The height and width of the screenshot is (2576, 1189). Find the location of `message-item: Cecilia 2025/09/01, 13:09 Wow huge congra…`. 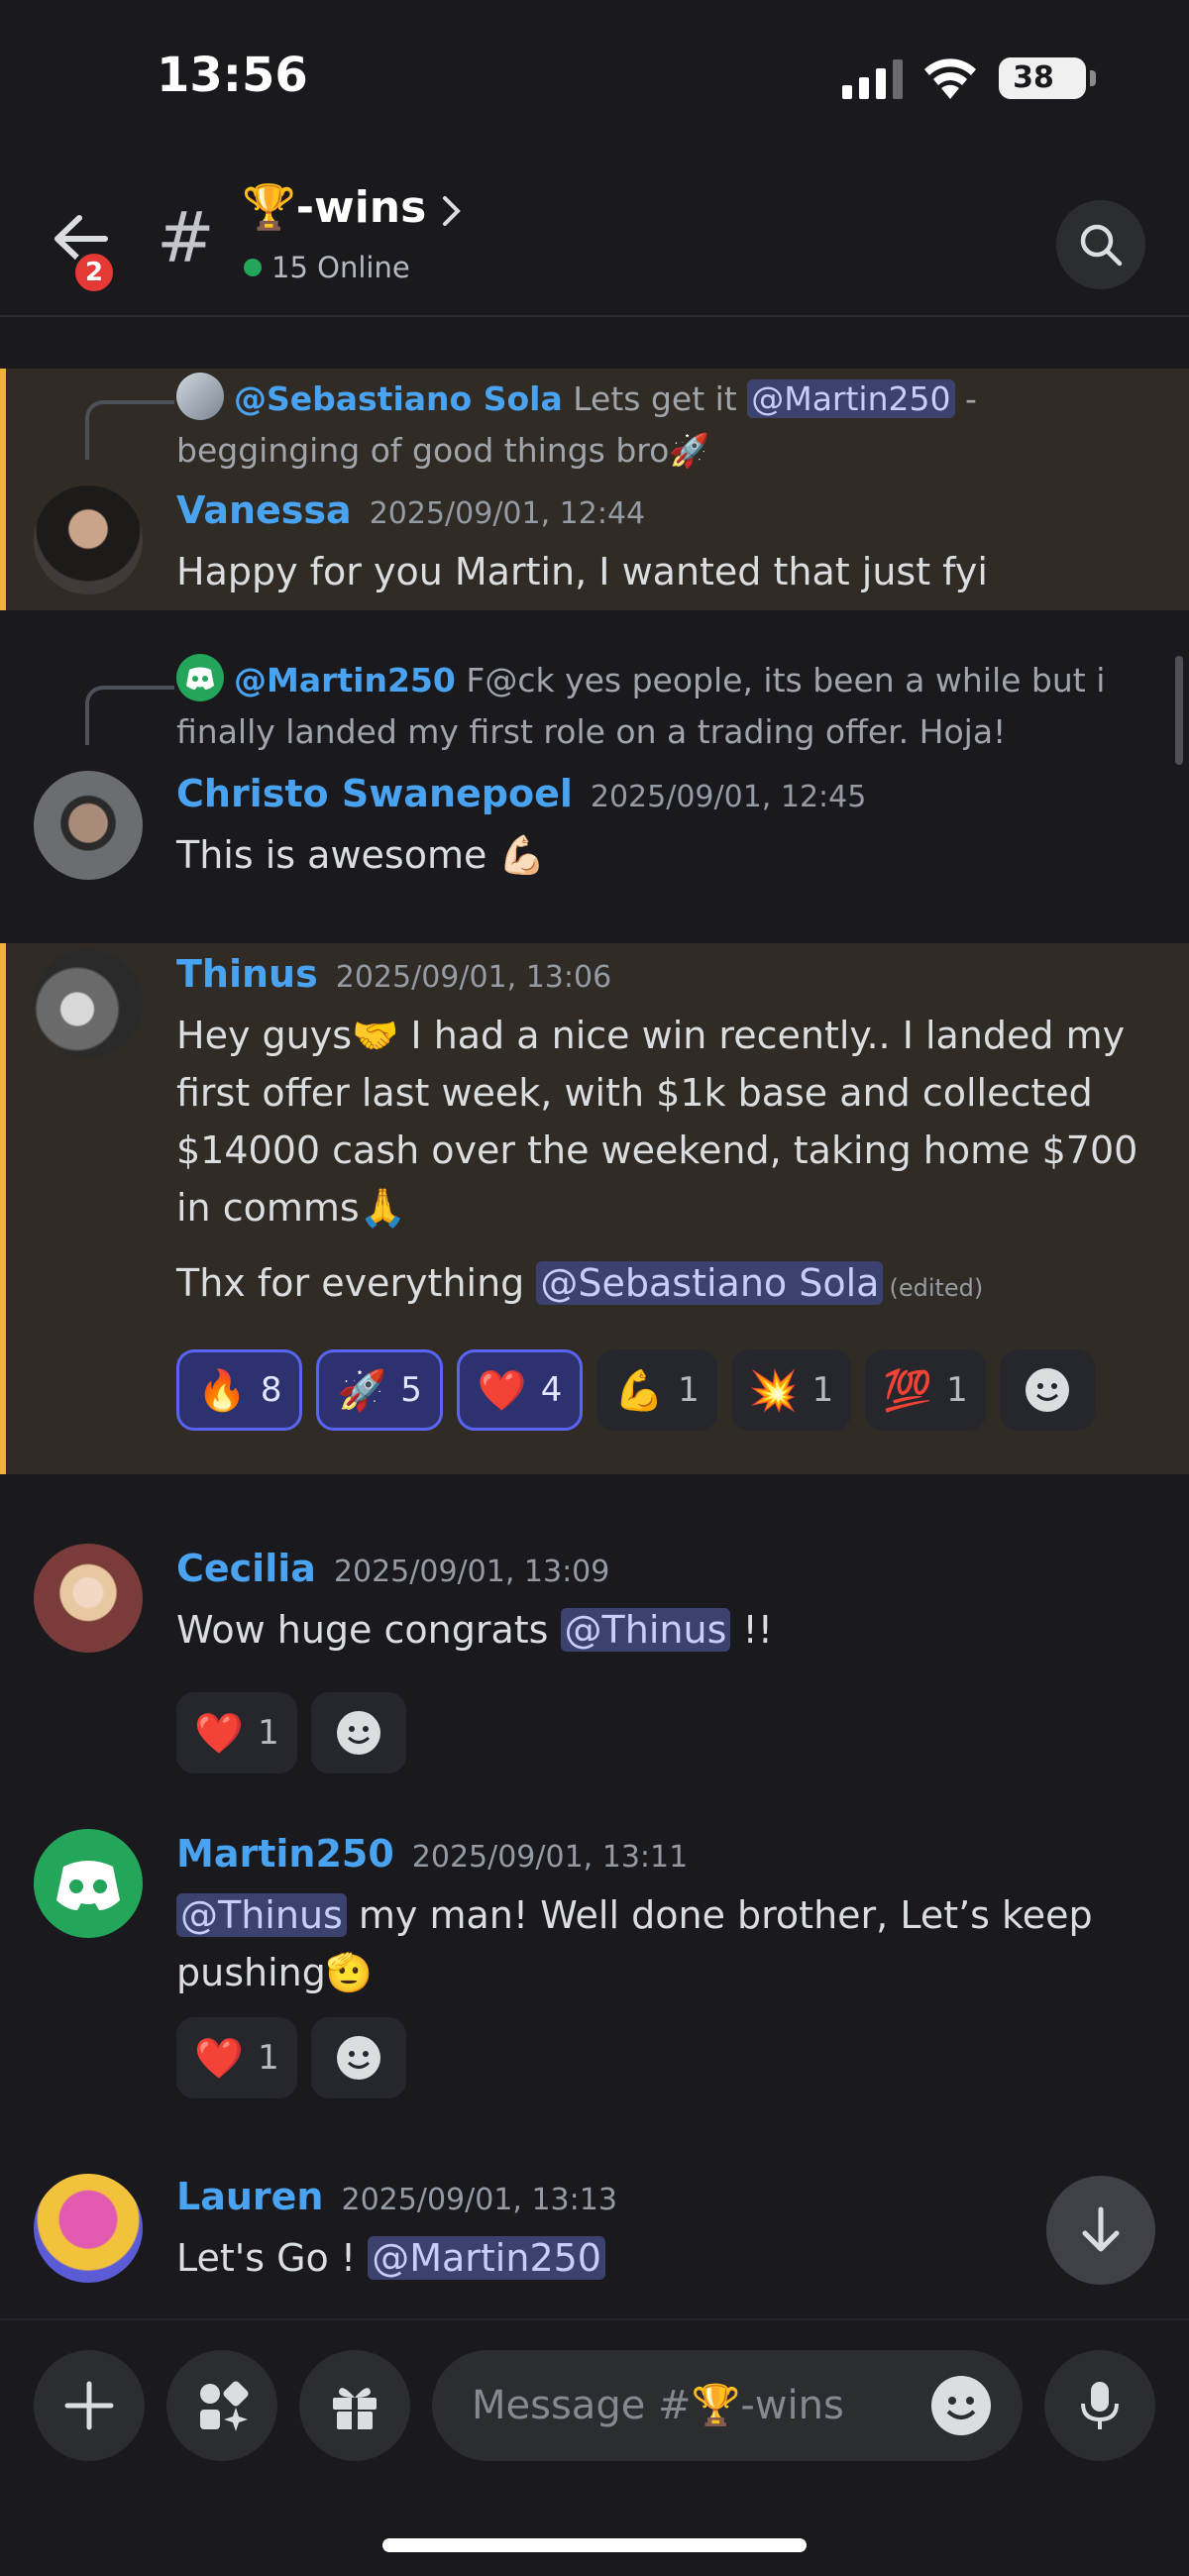

message-item: Cecilia 2025/09/01, 13:09 Wow huge congra… is located at coordinates (594, 1652).